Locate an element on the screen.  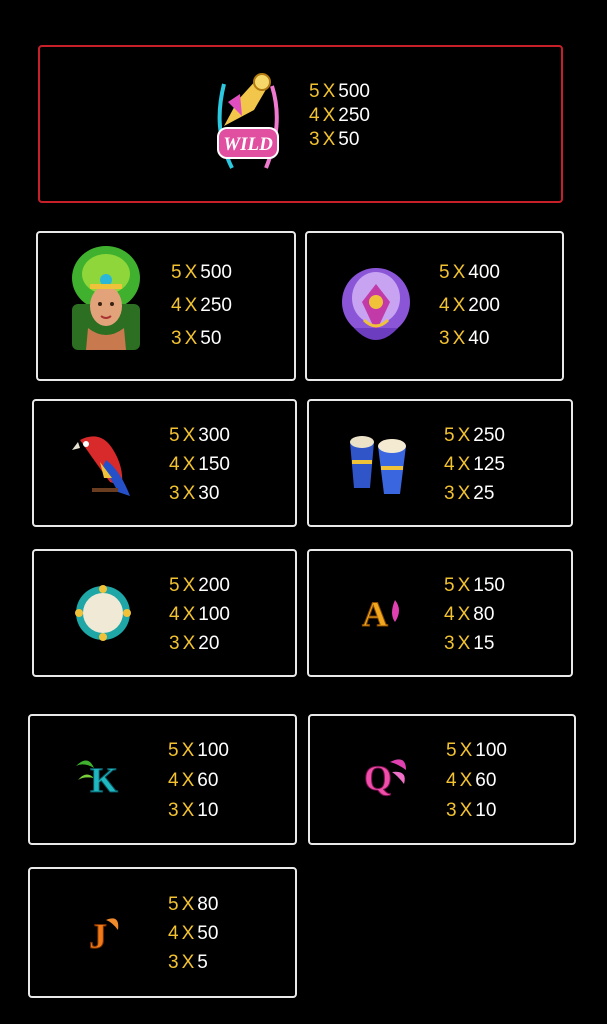
conga-drums-icon is located at coordinates (378, 462).